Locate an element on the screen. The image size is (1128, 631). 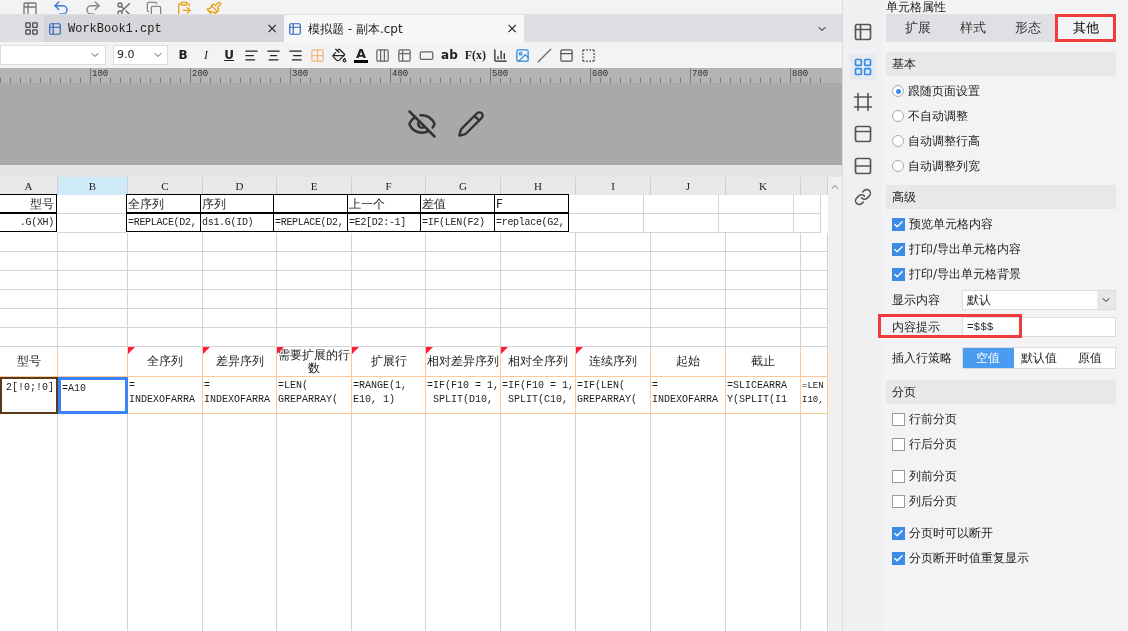
property-tab: 其他 is located at coordinates (1085, 28).